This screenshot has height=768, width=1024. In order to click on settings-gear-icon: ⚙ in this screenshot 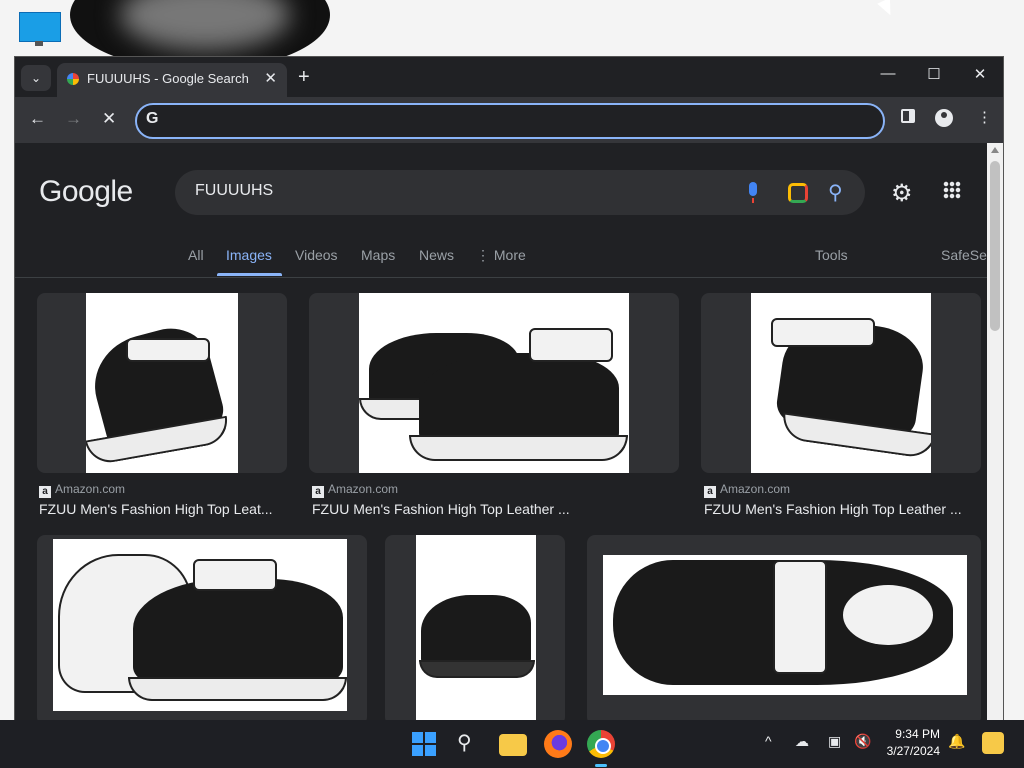, I will do `click(902, 193)`.